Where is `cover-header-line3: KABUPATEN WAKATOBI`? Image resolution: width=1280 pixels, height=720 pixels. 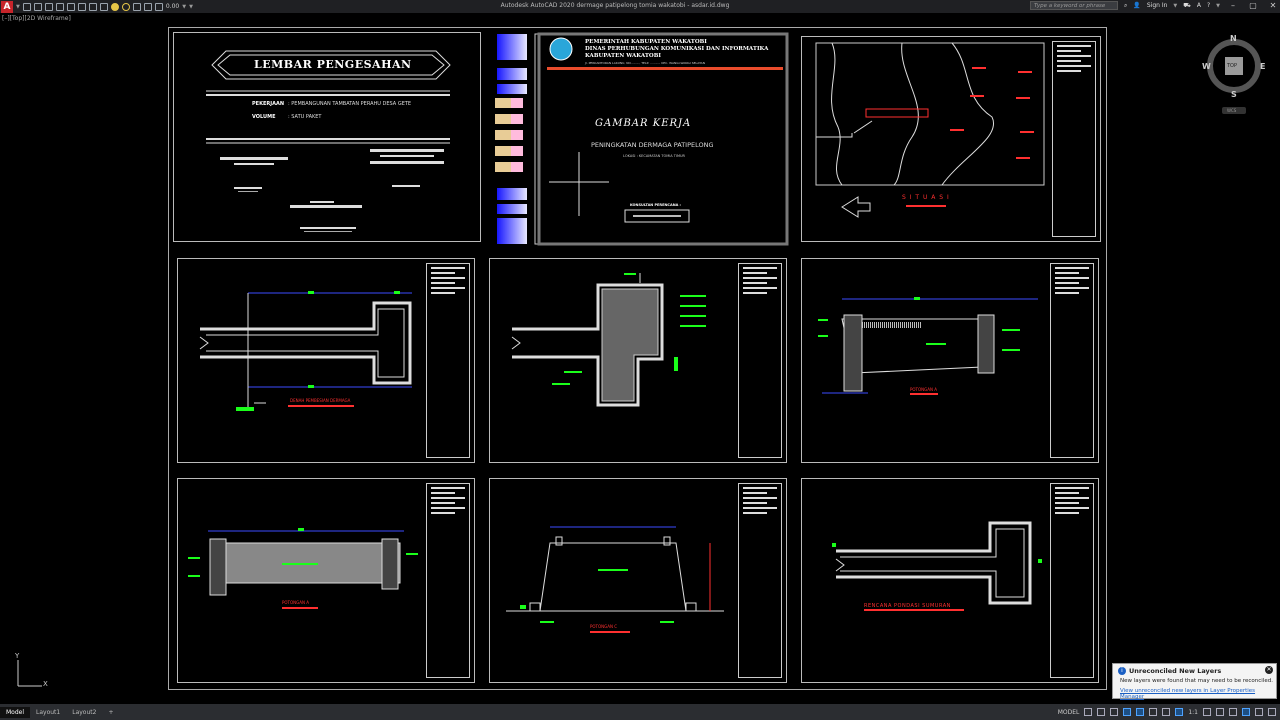
cover-header-line3: KABUPATEN WAKATOBI is located at coordinates (623, 56).